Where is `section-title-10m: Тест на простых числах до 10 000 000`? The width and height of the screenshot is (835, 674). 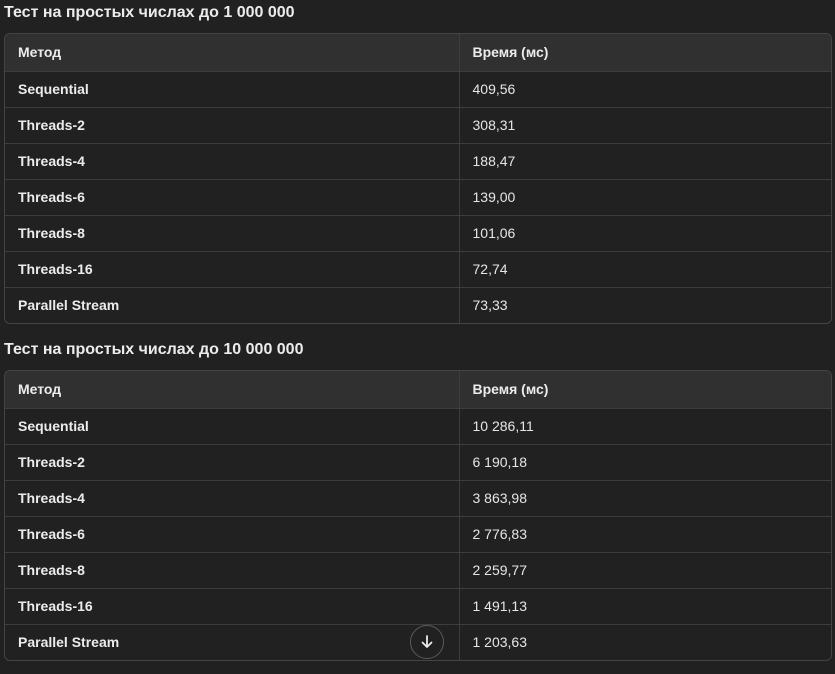 section-title-10m: Тест на простых числах до 10 000 000 is located at coordinates (154, 349).